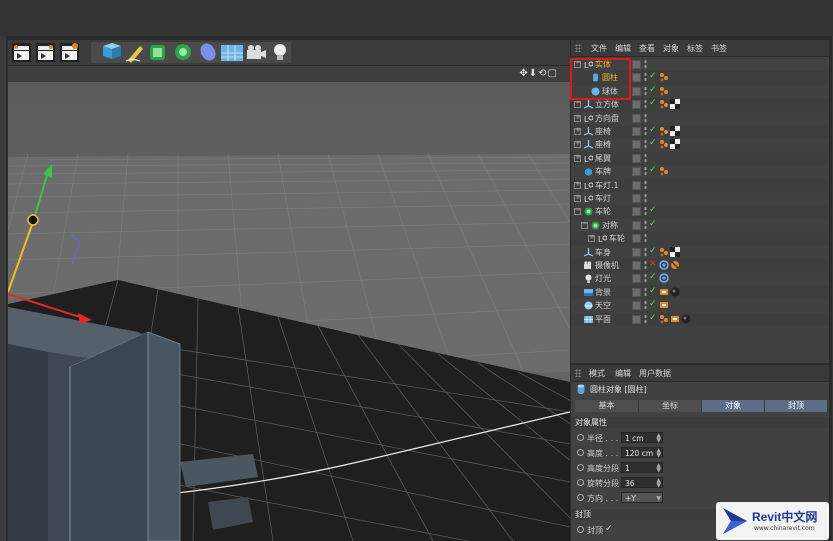 Image resolution: width=833 pixels, height=541 pixels. Describe the element at coordinates (671, 48) in the screenshot. I see `menu-objects: 对象` at that location.